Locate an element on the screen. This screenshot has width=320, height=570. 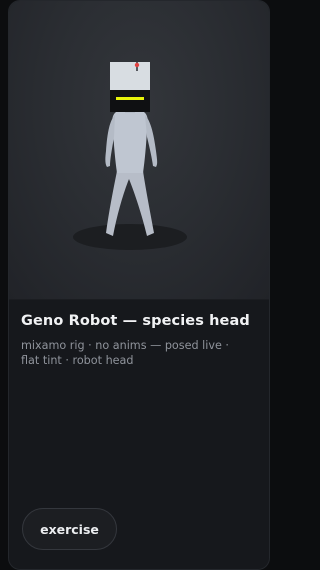
robot-right-arm is located at coordinates (151, 141).